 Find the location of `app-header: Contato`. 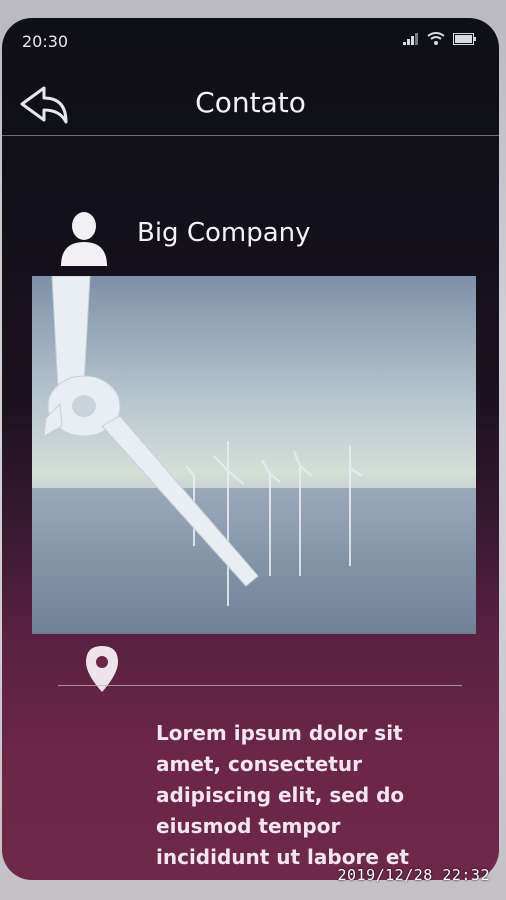

app-header: Contato is located at coordinates (250, 108).